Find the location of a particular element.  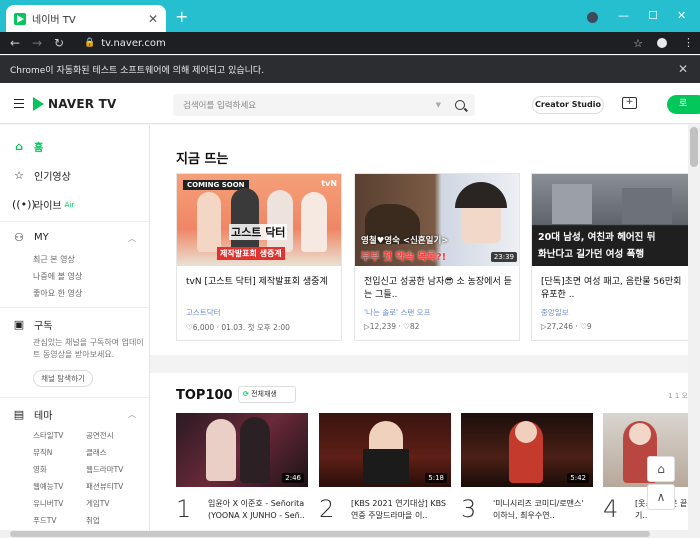

tab-strip: 네이버 TV ✕ + — ☐ ✕ is located at coordinates (350, 16).